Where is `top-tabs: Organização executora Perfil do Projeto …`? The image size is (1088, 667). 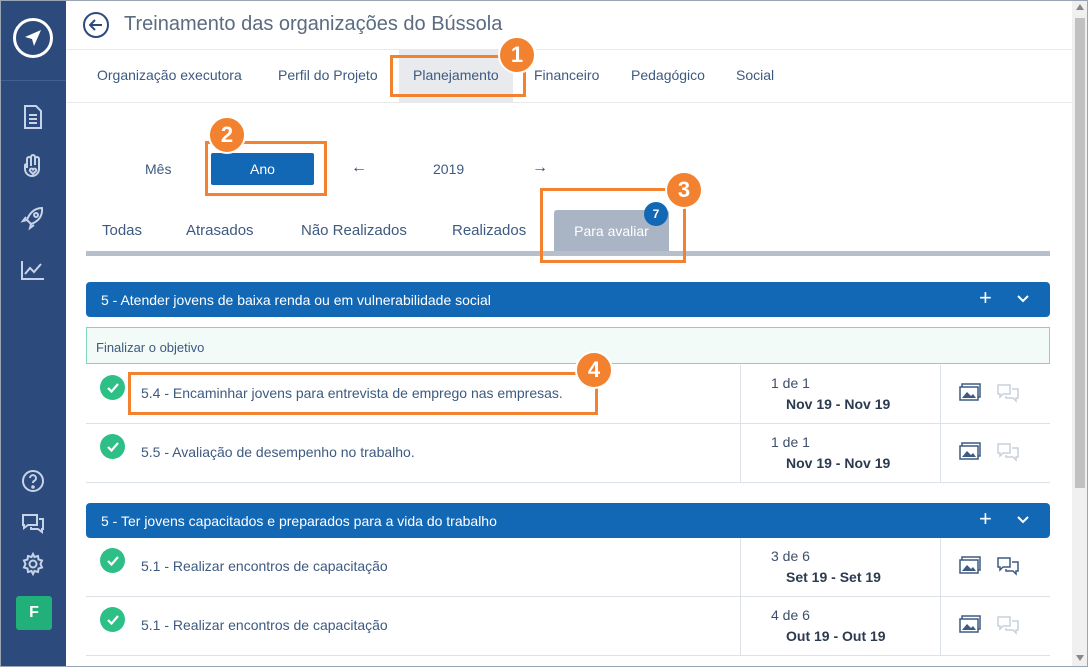 top-tabs: Organização executora Perfil do Projeto … is located at coordinates (569, 76).